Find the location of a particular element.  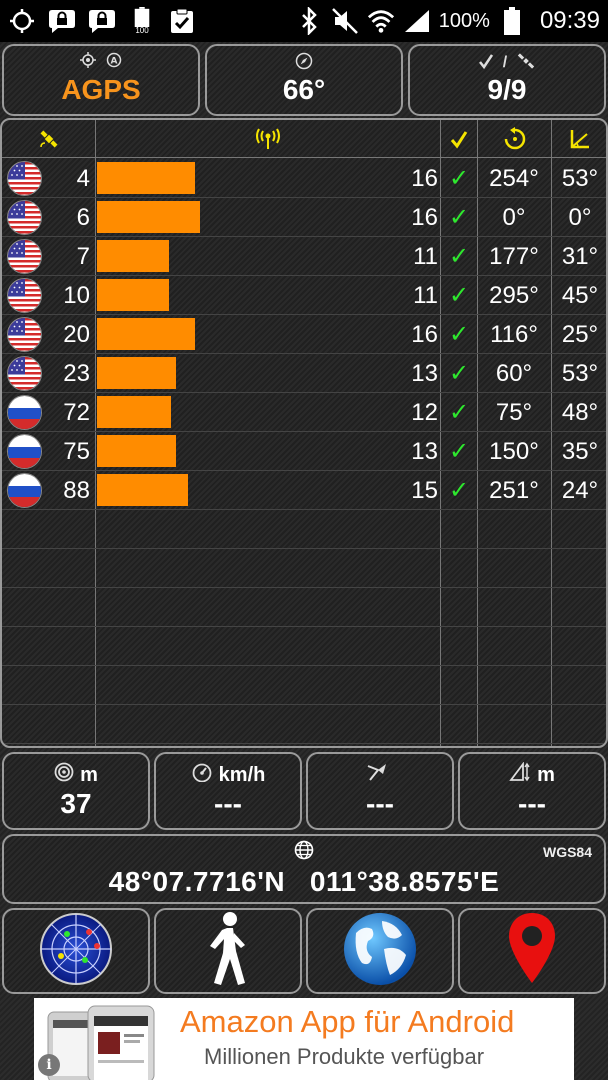

radar-button is located at coordinates (76, 951).